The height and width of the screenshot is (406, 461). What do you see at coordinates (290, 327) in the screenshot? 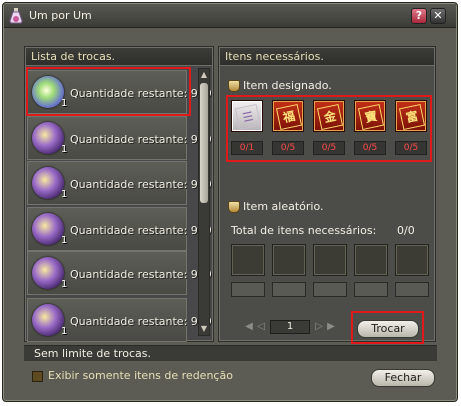
I see `page-number: 1` at bounding box center [290, 327].